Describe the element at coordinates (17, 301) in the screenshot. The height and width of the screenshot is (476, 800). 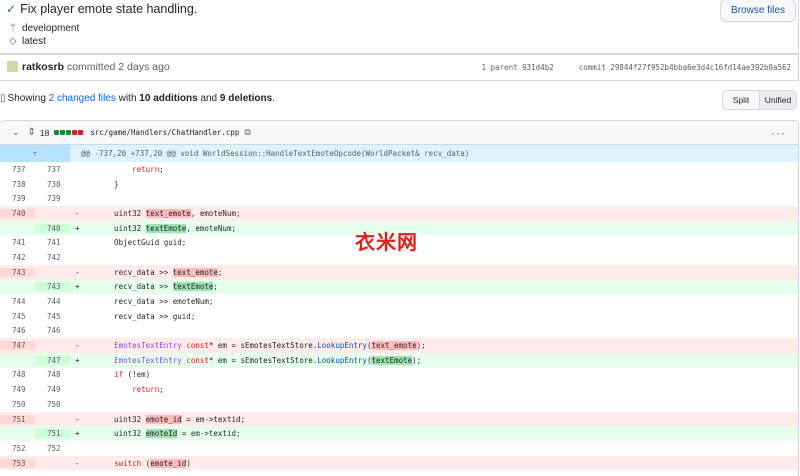
I see `old-line-number: 744` at that location.